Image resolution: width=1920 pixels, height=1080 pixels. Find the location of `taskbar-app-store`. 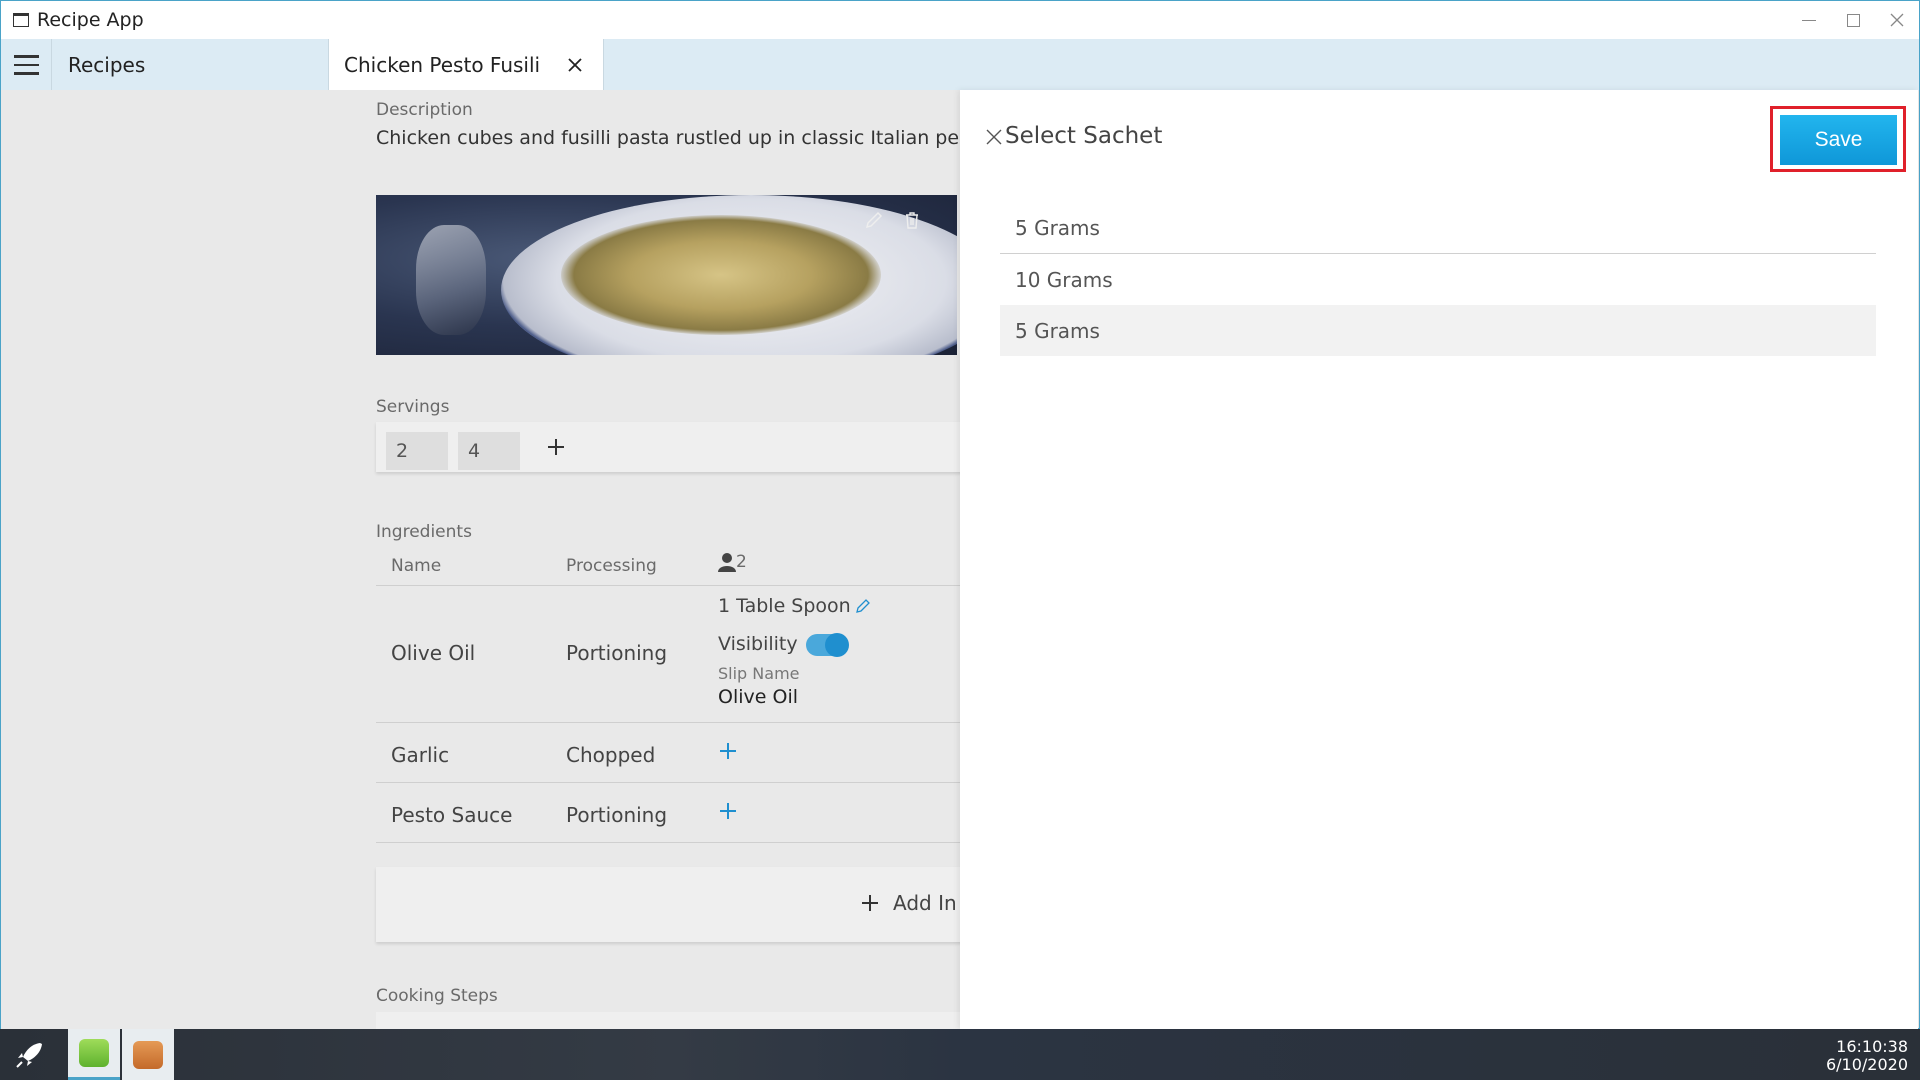

taskbar-app-store is located at coordinates (148, 1054).